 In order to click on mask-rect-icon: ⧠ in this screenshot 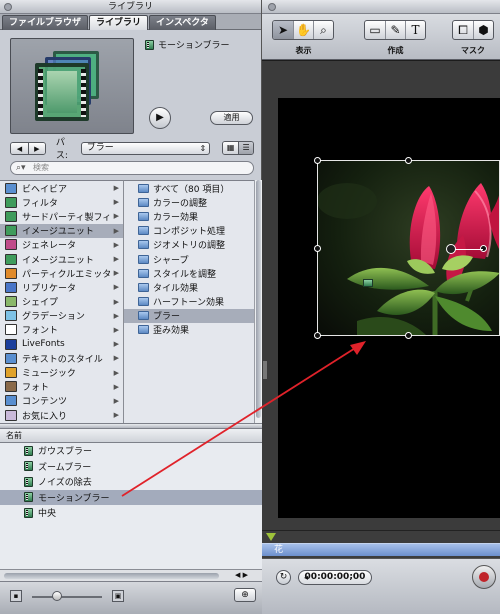, I will do `click(463, 30)`.